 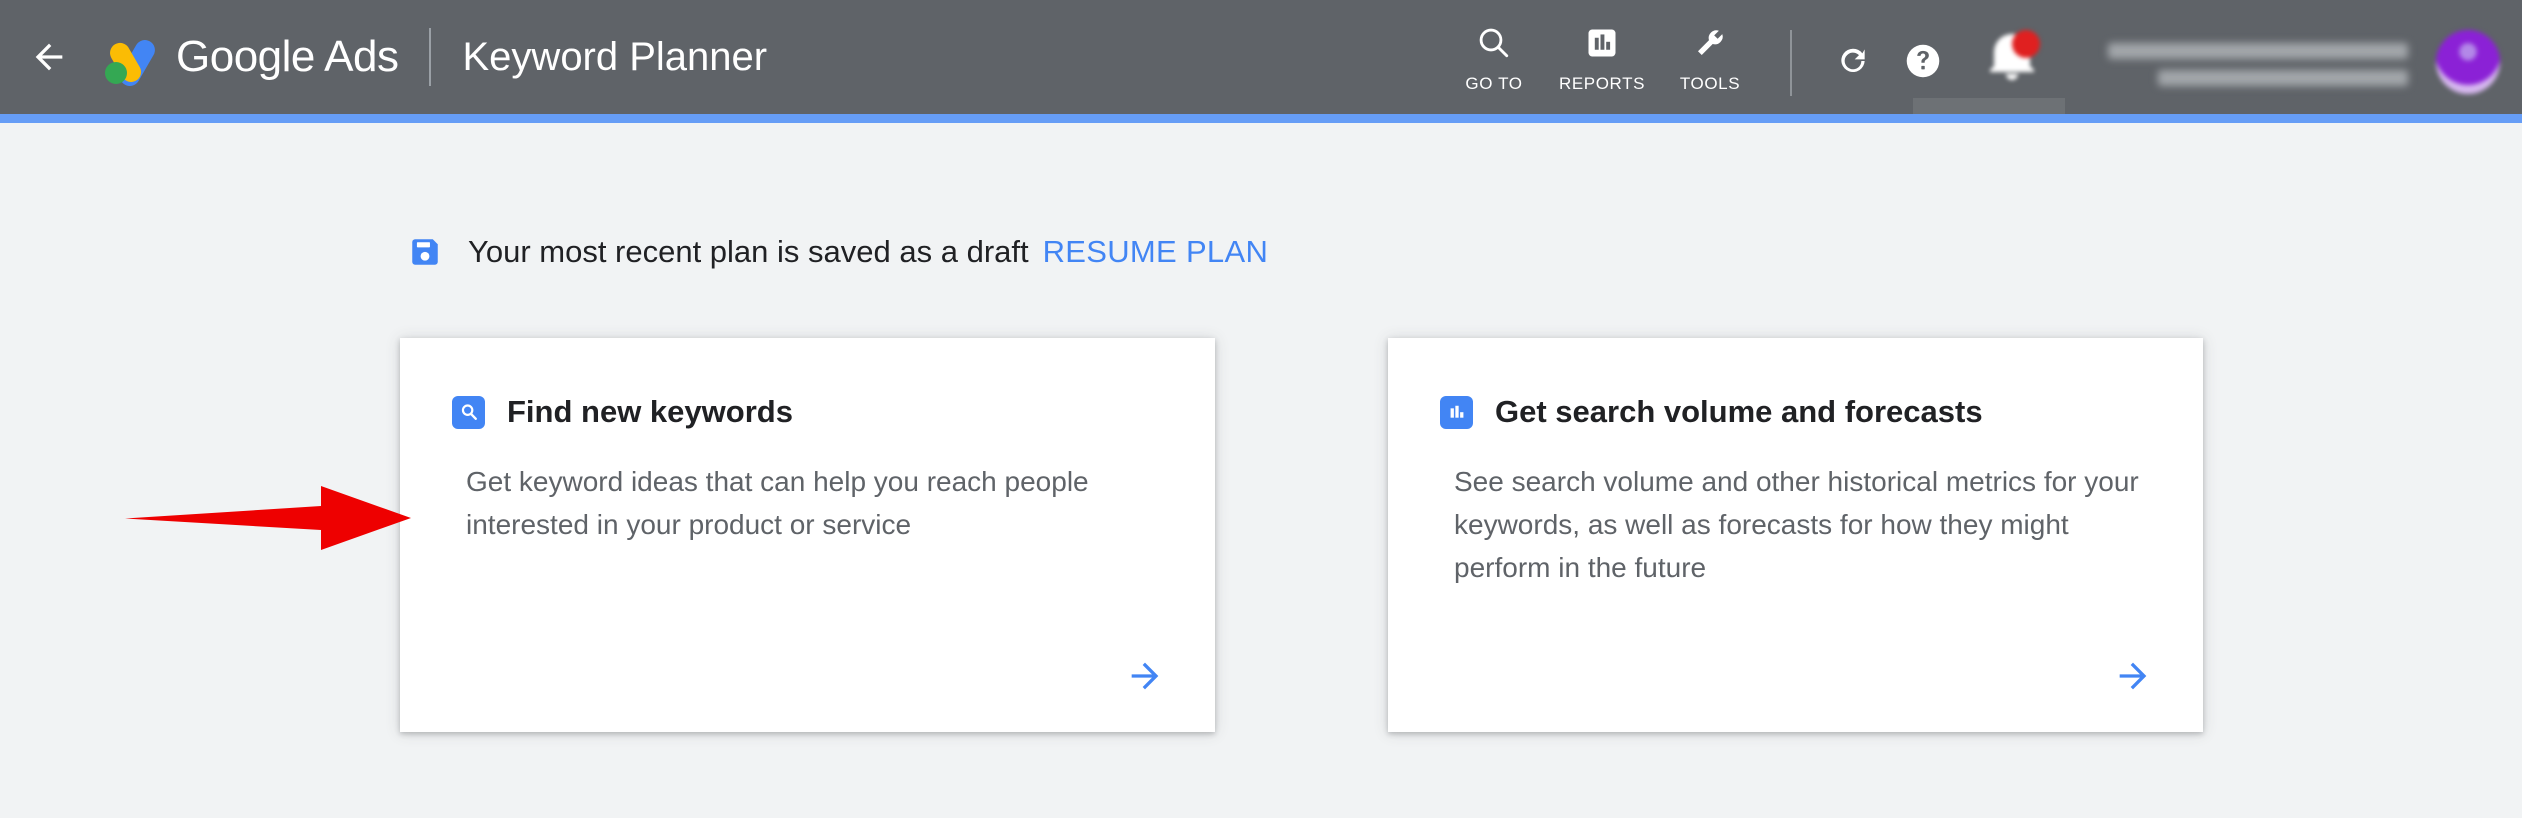 I want to click on goto-button: GO TO, so click(x=1494, y=54).